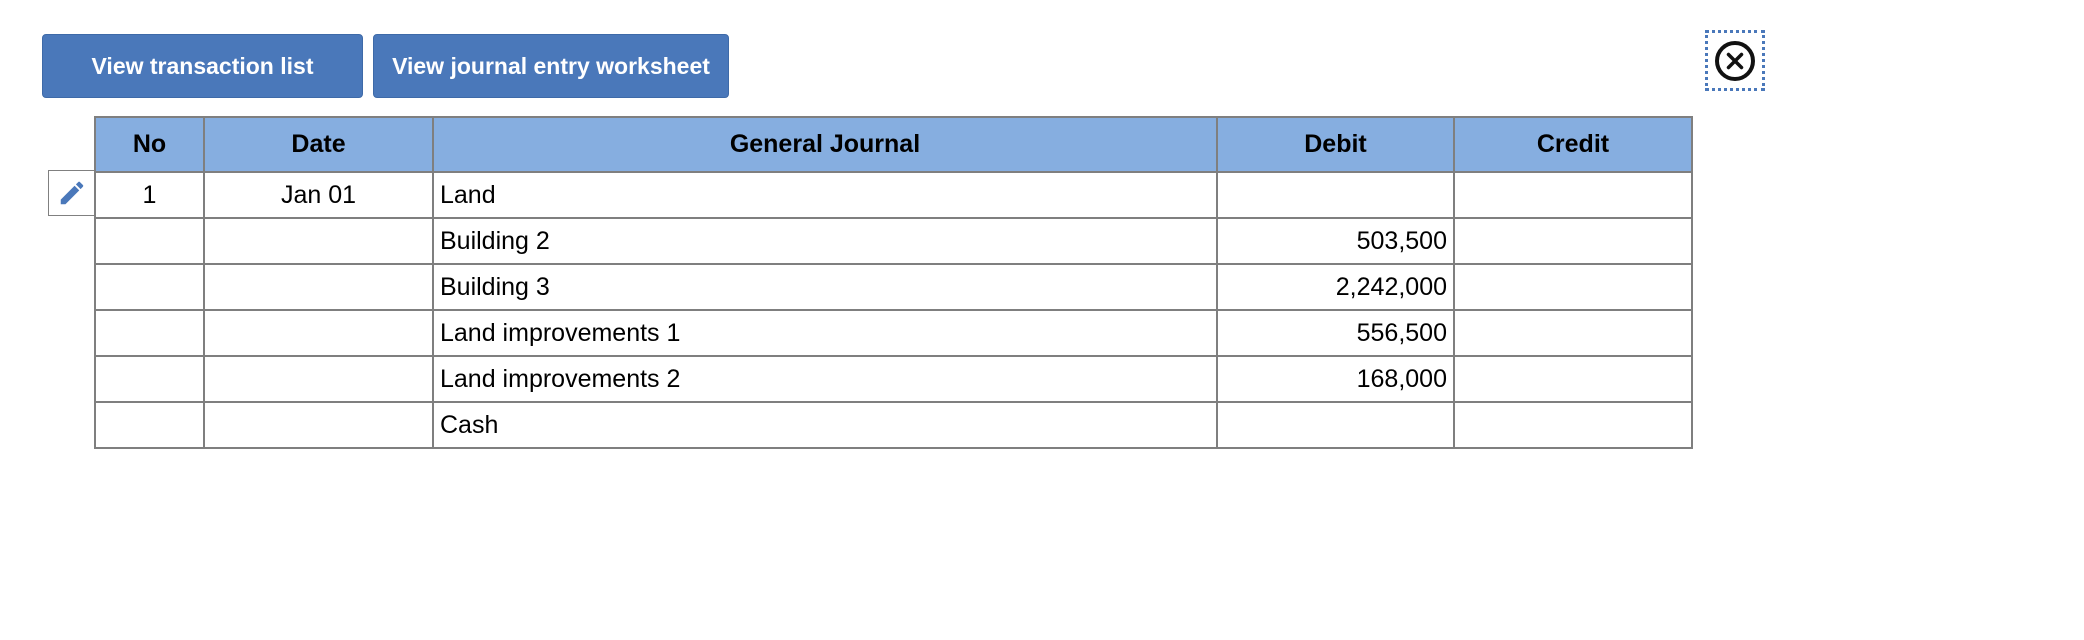 The image size is (2084, 640). I want to click on close-circle-icon, so click(1735, 61).